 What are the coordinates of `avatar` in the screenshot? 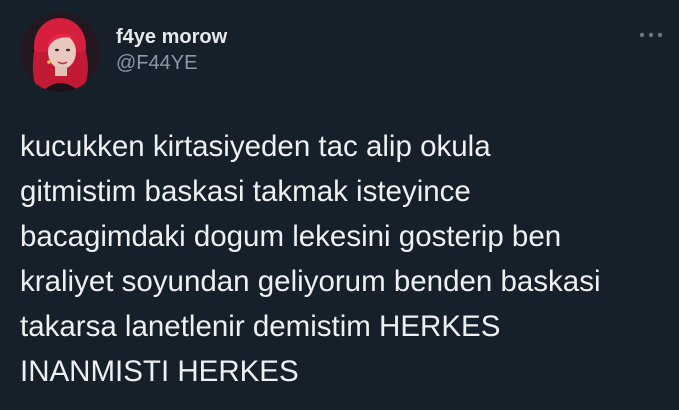 It's located at (60, 52).